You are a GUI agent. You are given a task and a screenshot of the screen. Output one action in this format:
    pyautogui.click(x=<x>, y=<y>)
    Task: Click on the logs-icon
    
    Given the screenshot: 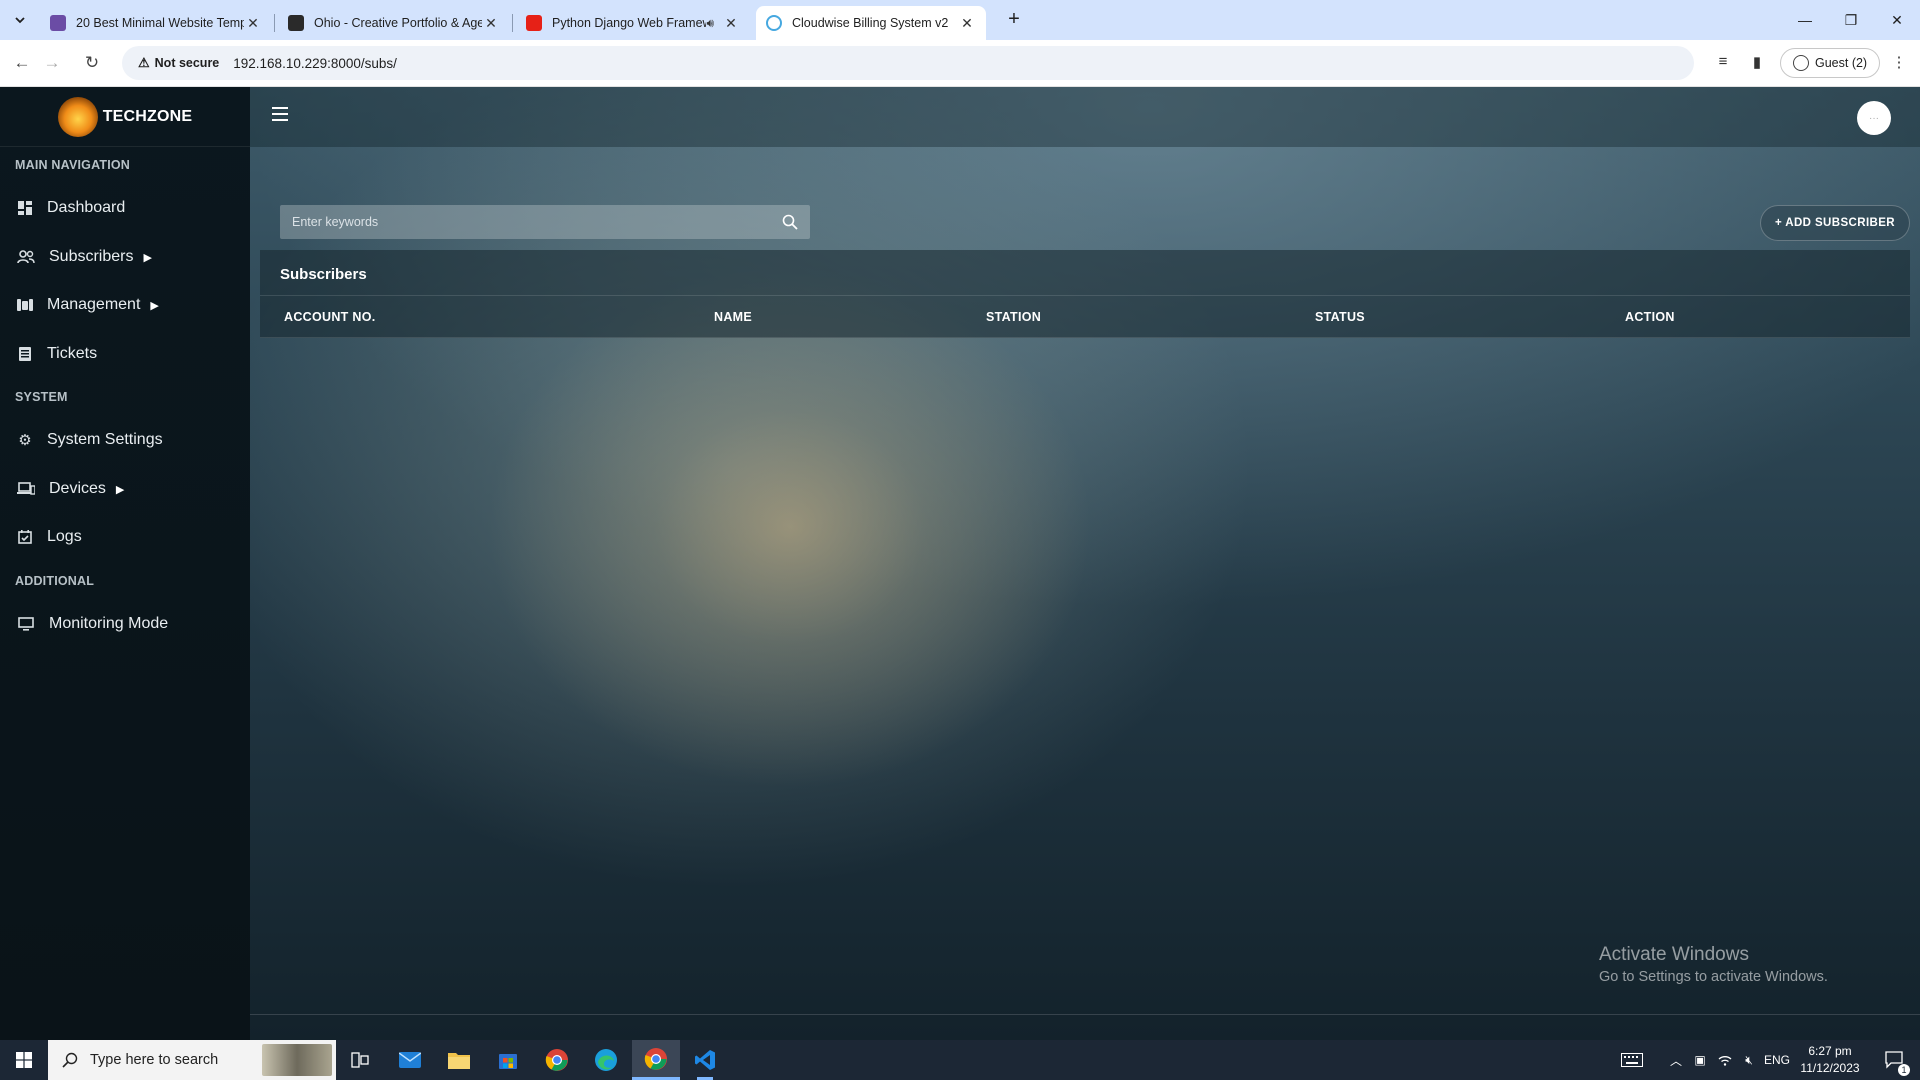 What is the action you would take?
    pyautogui.click(x=25, y=537)
    